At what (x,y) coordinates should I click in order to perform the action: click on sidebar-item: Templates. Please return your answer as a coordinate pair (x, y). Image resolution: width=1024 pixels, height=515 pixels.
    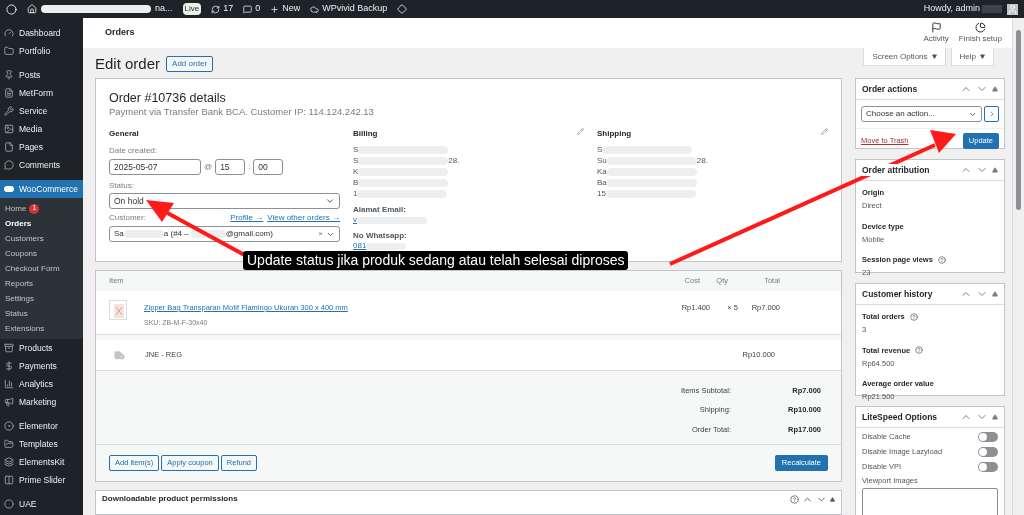
    Looking at the image, I should click on (41, 444).